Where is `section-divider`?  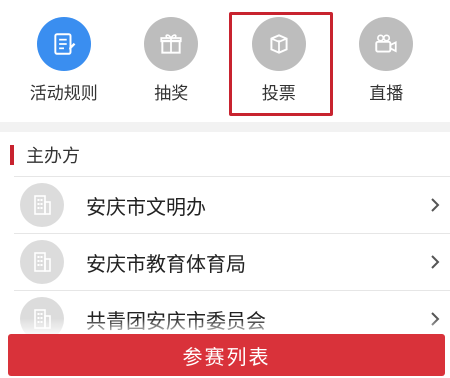
section-divider is located at coordinates (225, 127).